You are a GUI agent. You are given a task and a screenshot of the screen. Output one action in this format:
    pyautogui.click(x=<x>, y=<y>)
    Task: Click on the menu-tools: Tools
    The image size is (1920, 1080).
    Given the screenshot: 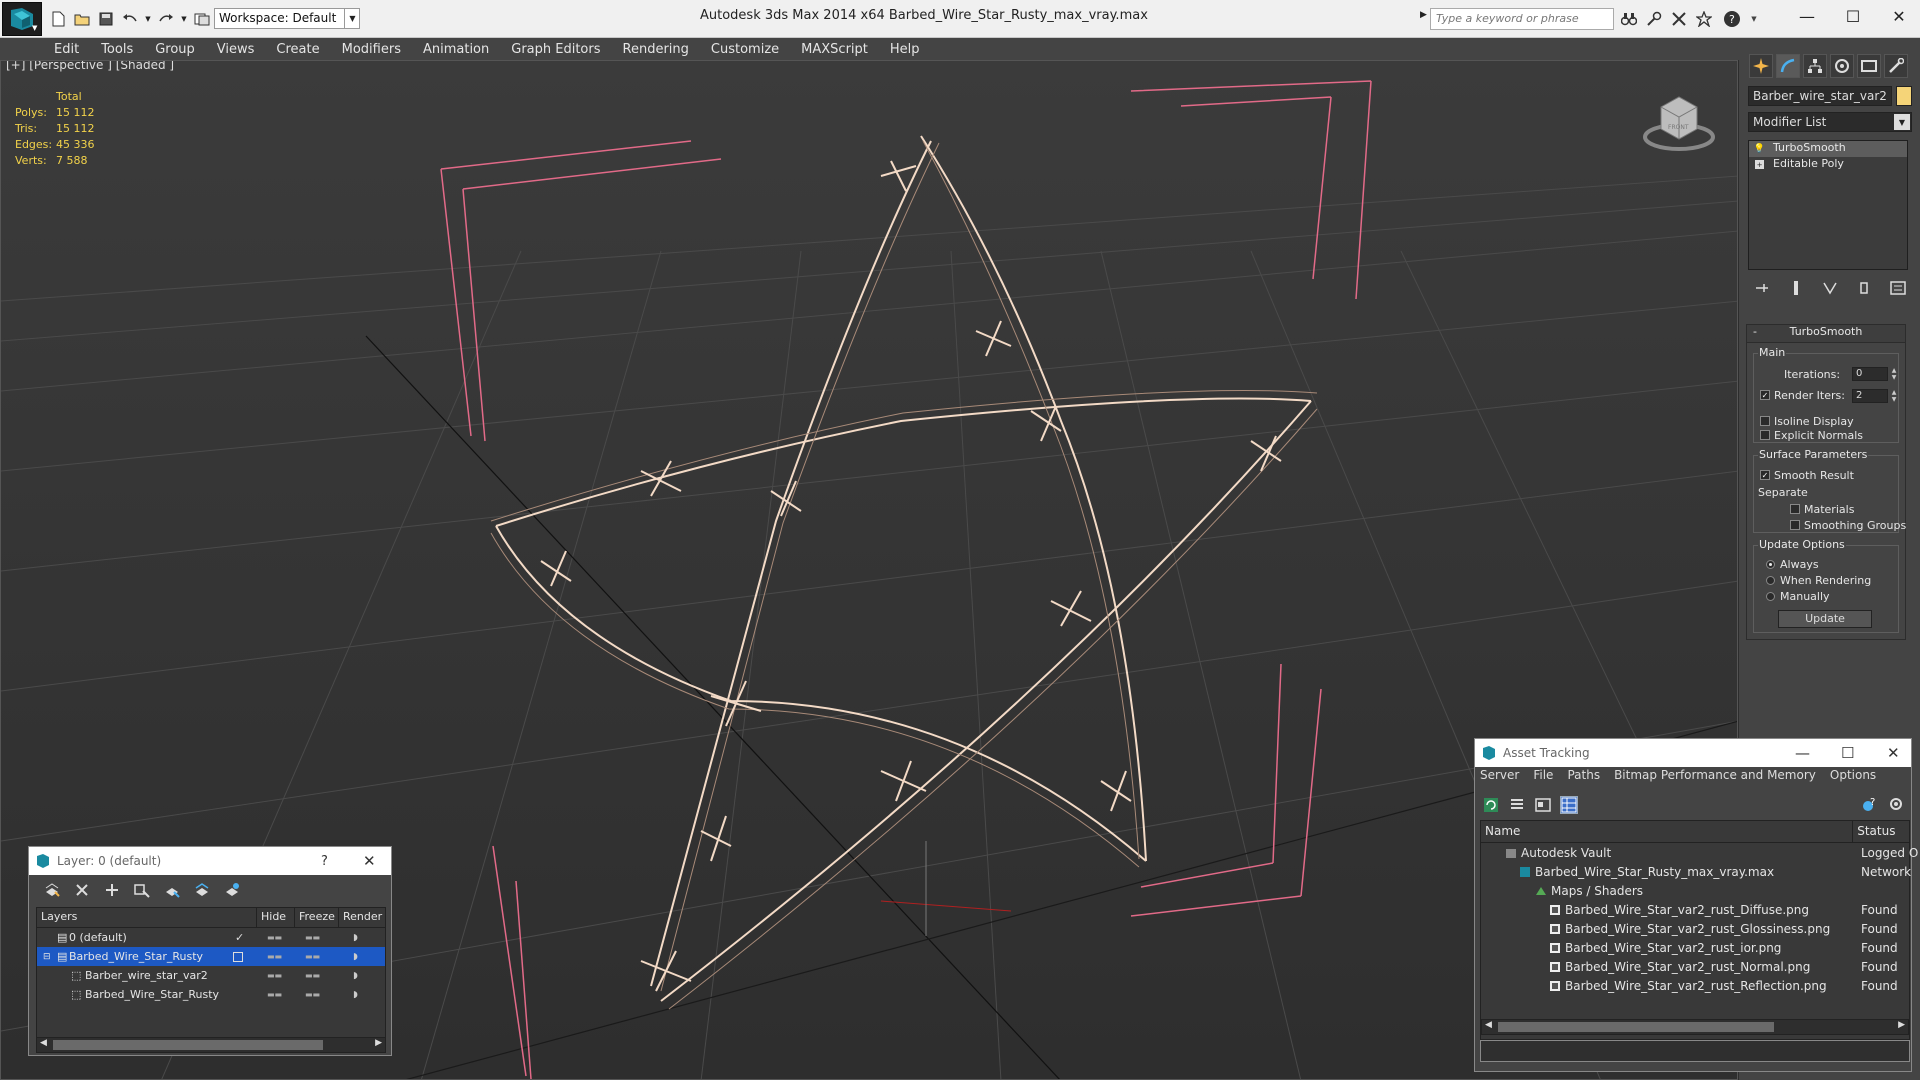 What is the action you would take?
    pyautogui.click(x=117, y=49)
    